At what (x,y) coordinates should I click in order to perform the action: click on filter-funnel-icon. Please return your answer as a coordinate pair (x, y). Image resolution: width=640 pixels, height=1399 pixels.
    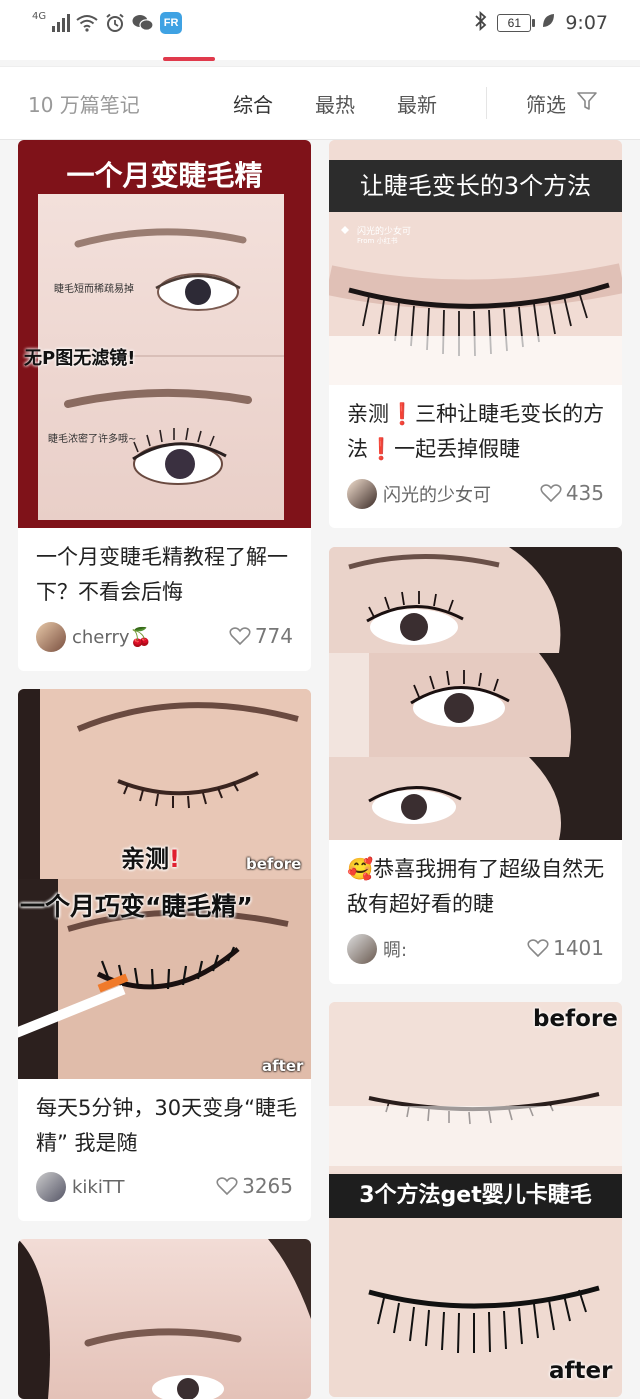
    Looking at the image, I should click on (587, 103).